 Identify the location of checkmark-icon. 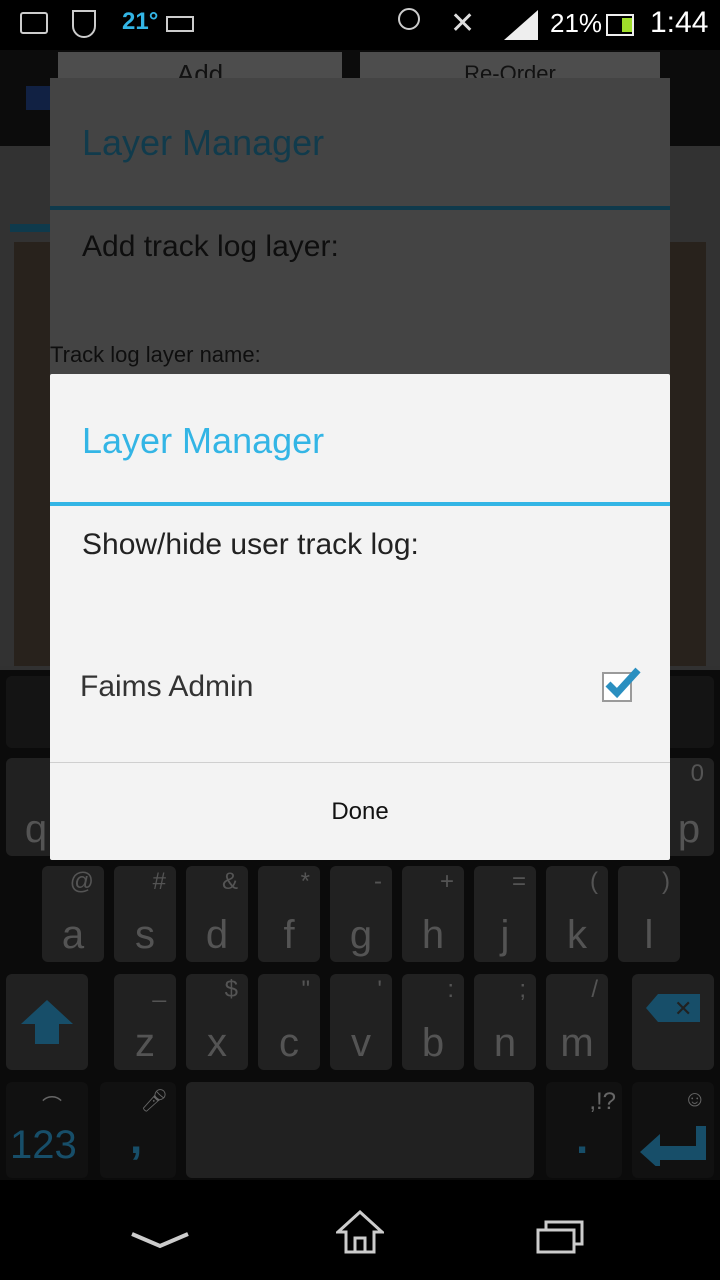
(623, 683).